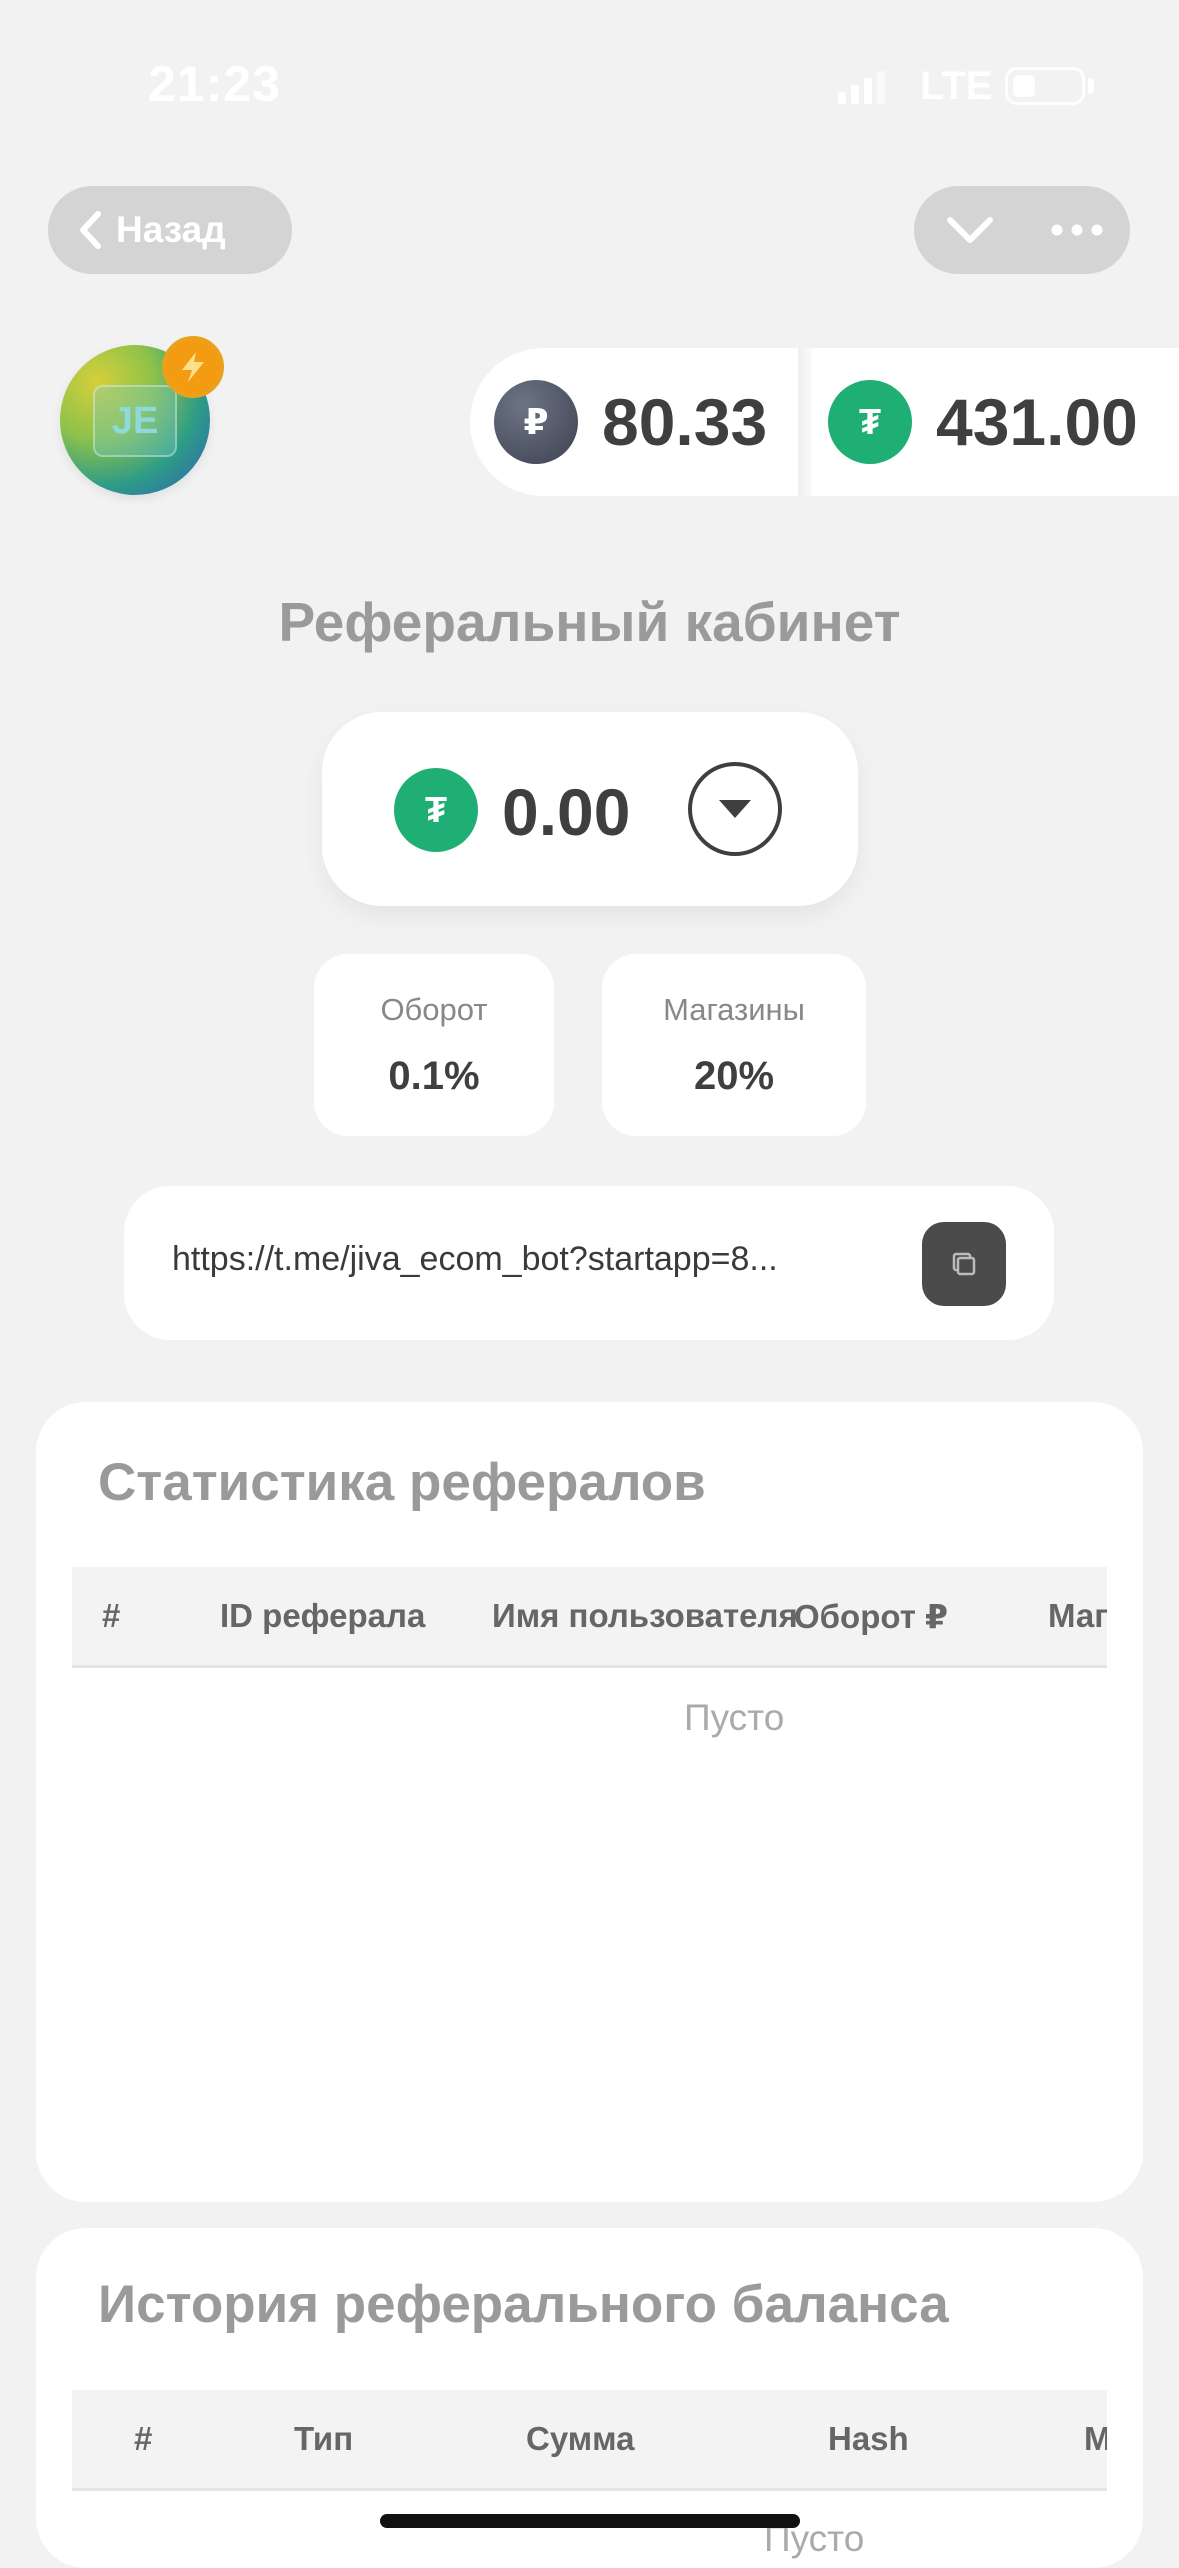  Describe the element at coordinates (1022, 230) in the screenshot. I see `menu-pill` at that location.